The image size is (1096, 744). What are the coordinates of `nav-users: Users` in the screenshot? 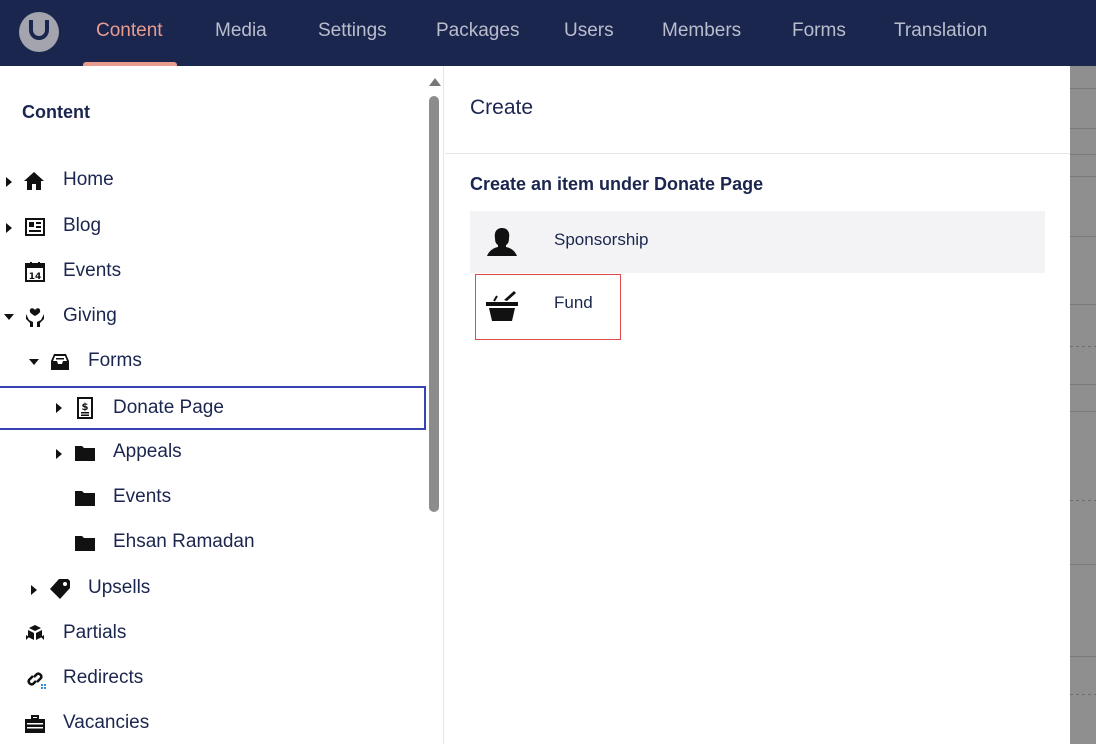 It's located at (589, 31).